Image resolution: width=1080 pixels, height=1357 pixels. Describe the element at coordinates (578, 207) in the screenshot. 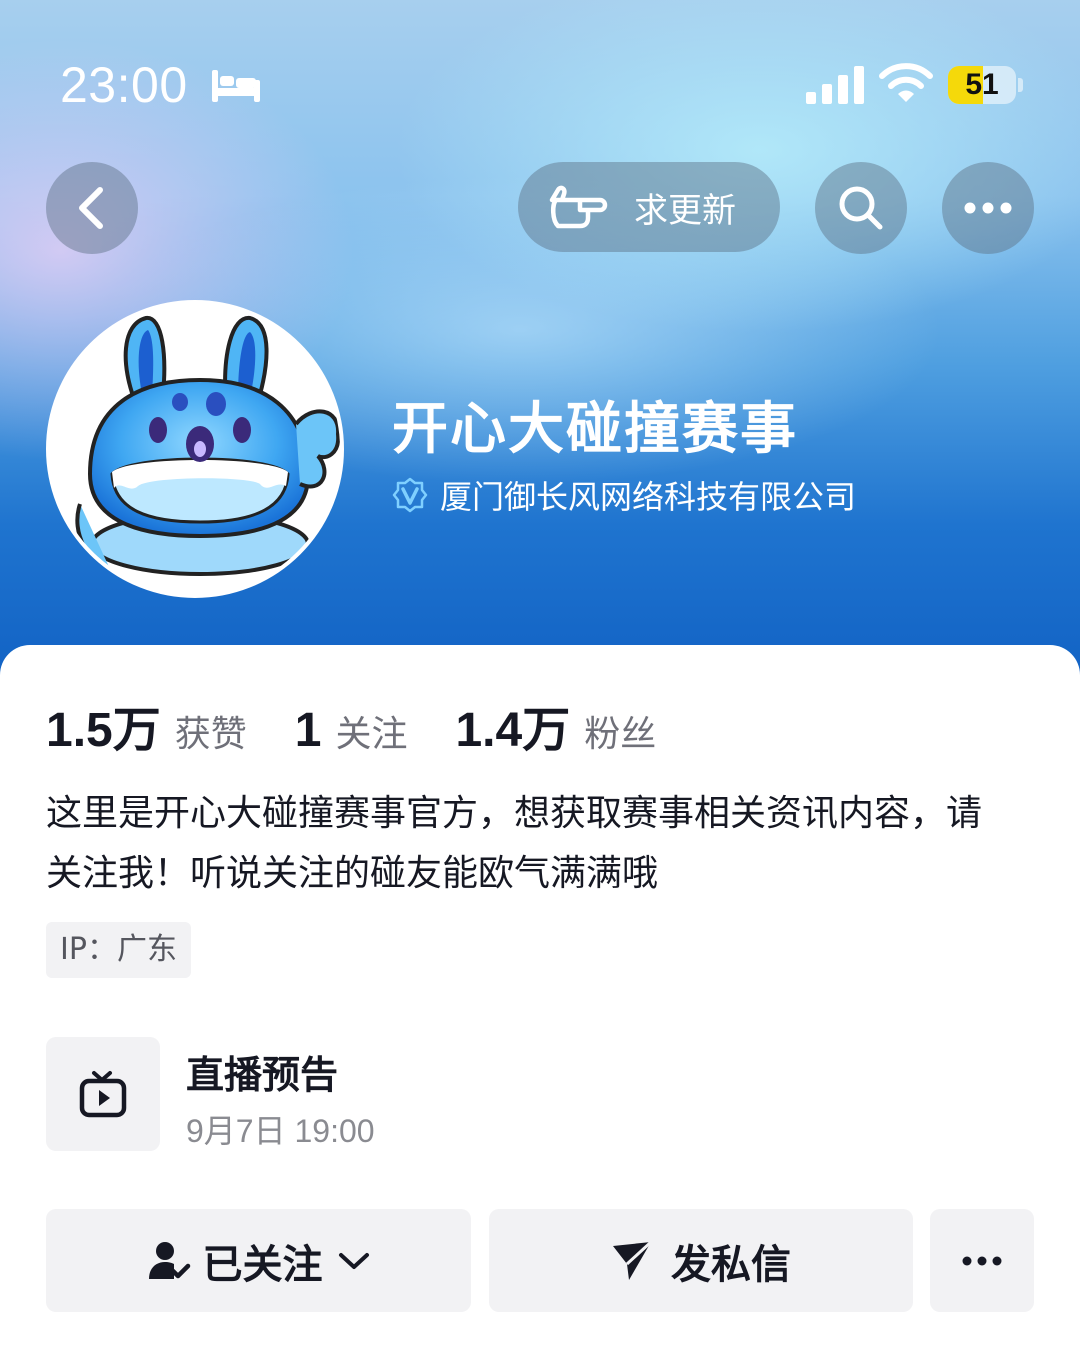

I see `pointing-hand-icon` at that location.